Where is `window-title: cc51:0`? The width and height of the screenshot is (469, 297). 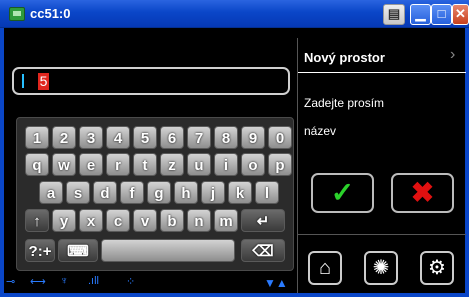 window-title: cc51:0 is located at coordinates (50, 13).